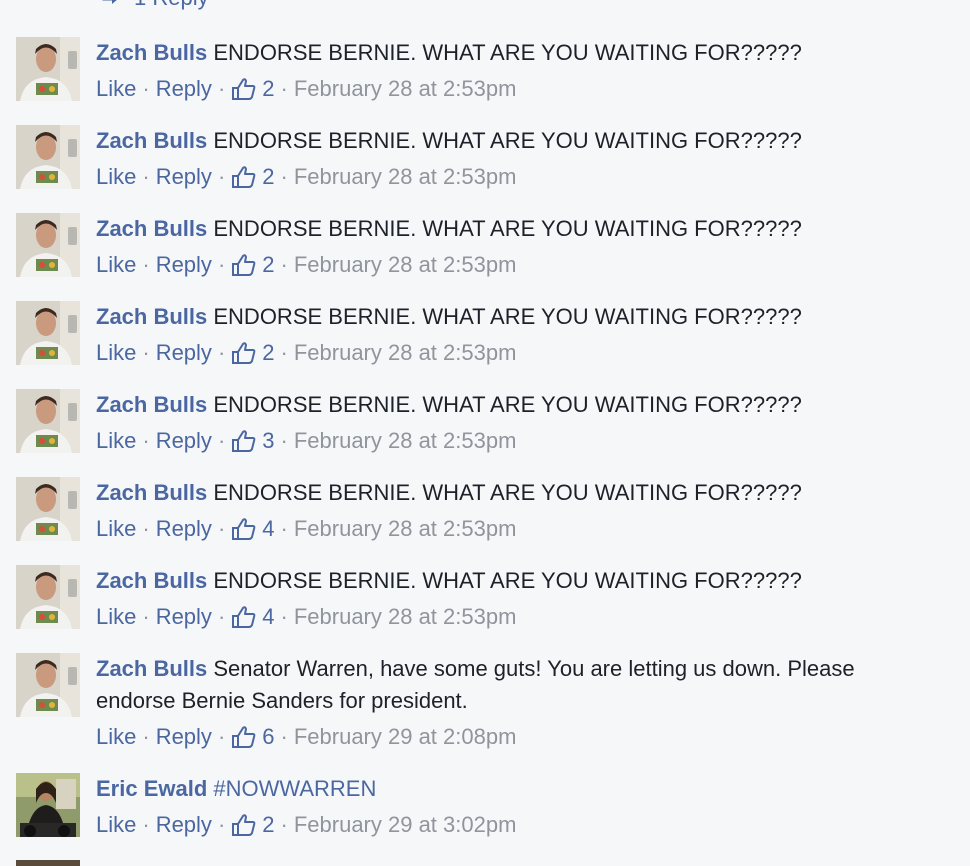 The image size is (970, 866). What do you see at coordinates (282, 700) in the screenshot?
I see `comment-text-line-2: endorse Bernie Sanders for president.` at bounding box center [282, 700].